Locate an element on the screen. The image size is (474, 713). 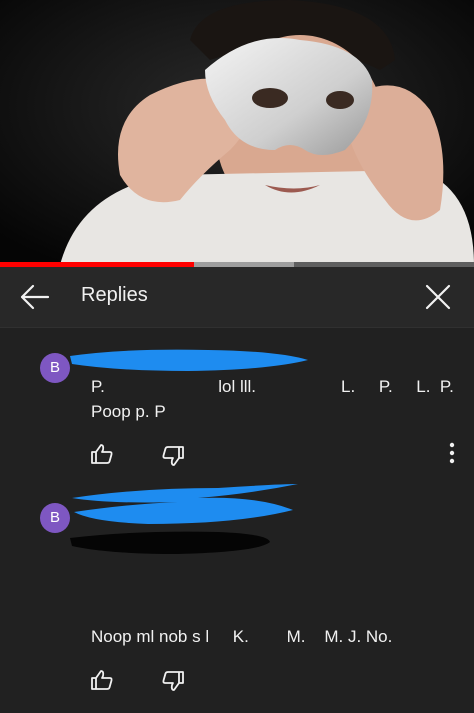
close-button is located at coordinates (438, 297).